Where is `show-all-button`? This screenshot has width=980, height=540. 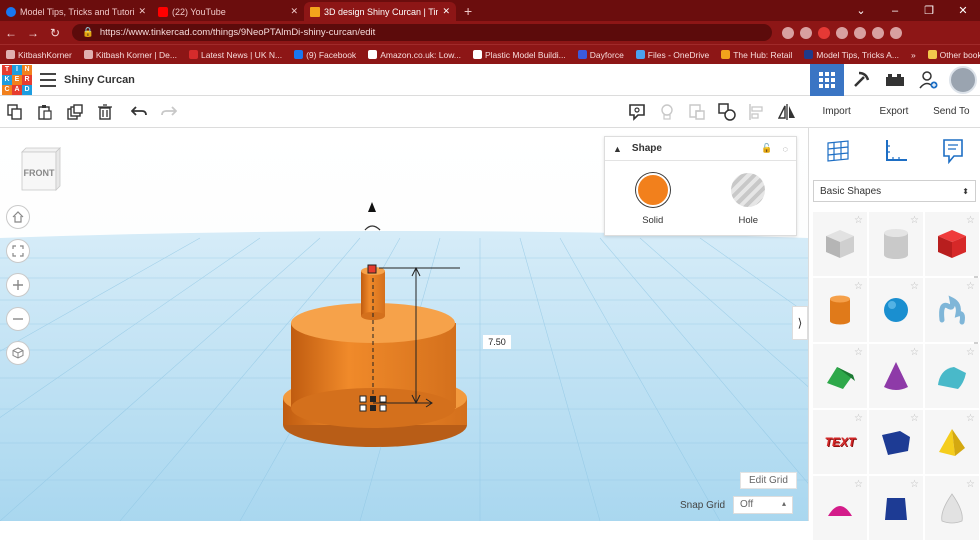 show-all-button is located at coordinates (667, 112).